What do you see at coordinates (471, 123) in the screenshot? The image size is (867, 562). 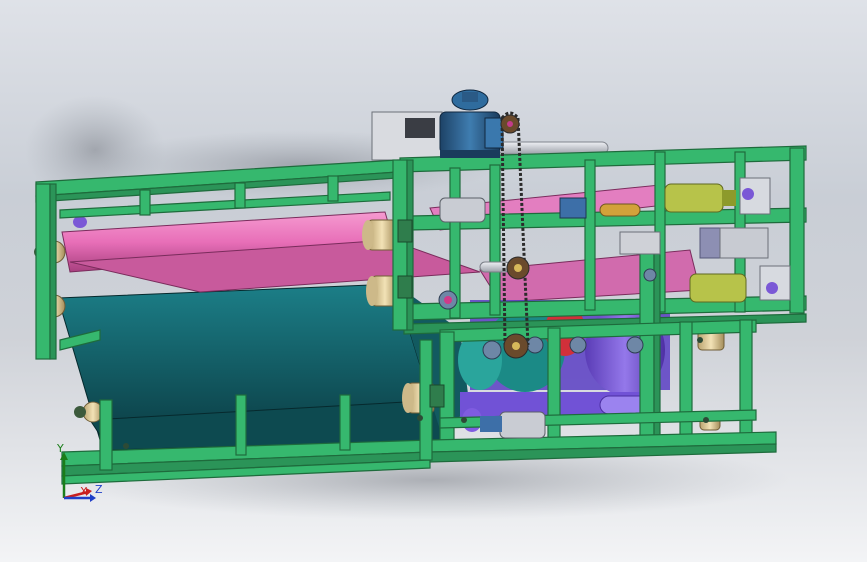 I see `drive-gearmotor` at bounding box center [471, 123].